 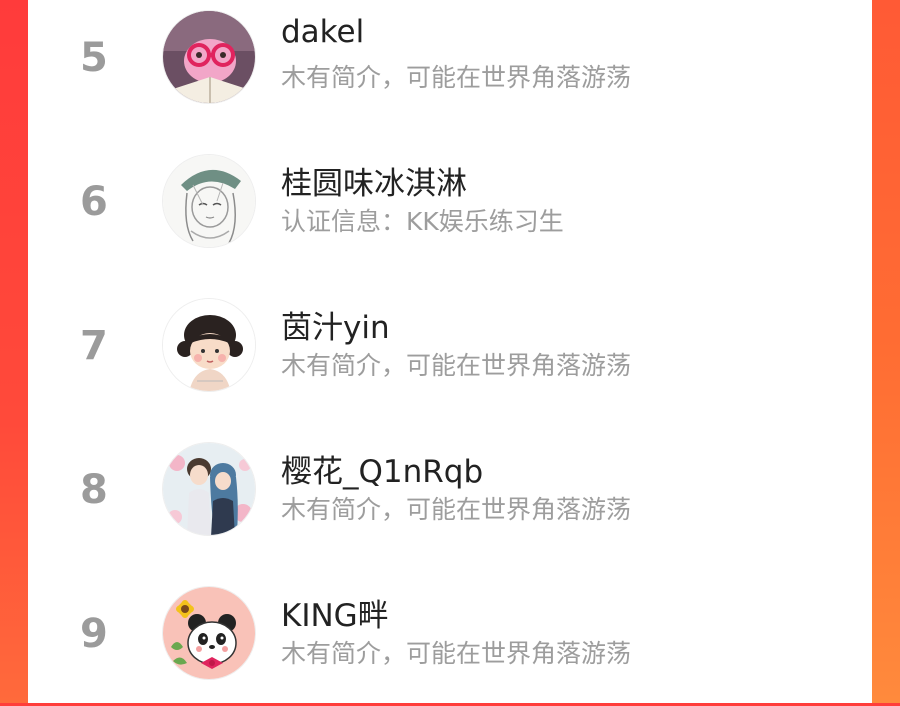 I want to click on rank-number: 6, so click(x=94, y=202).